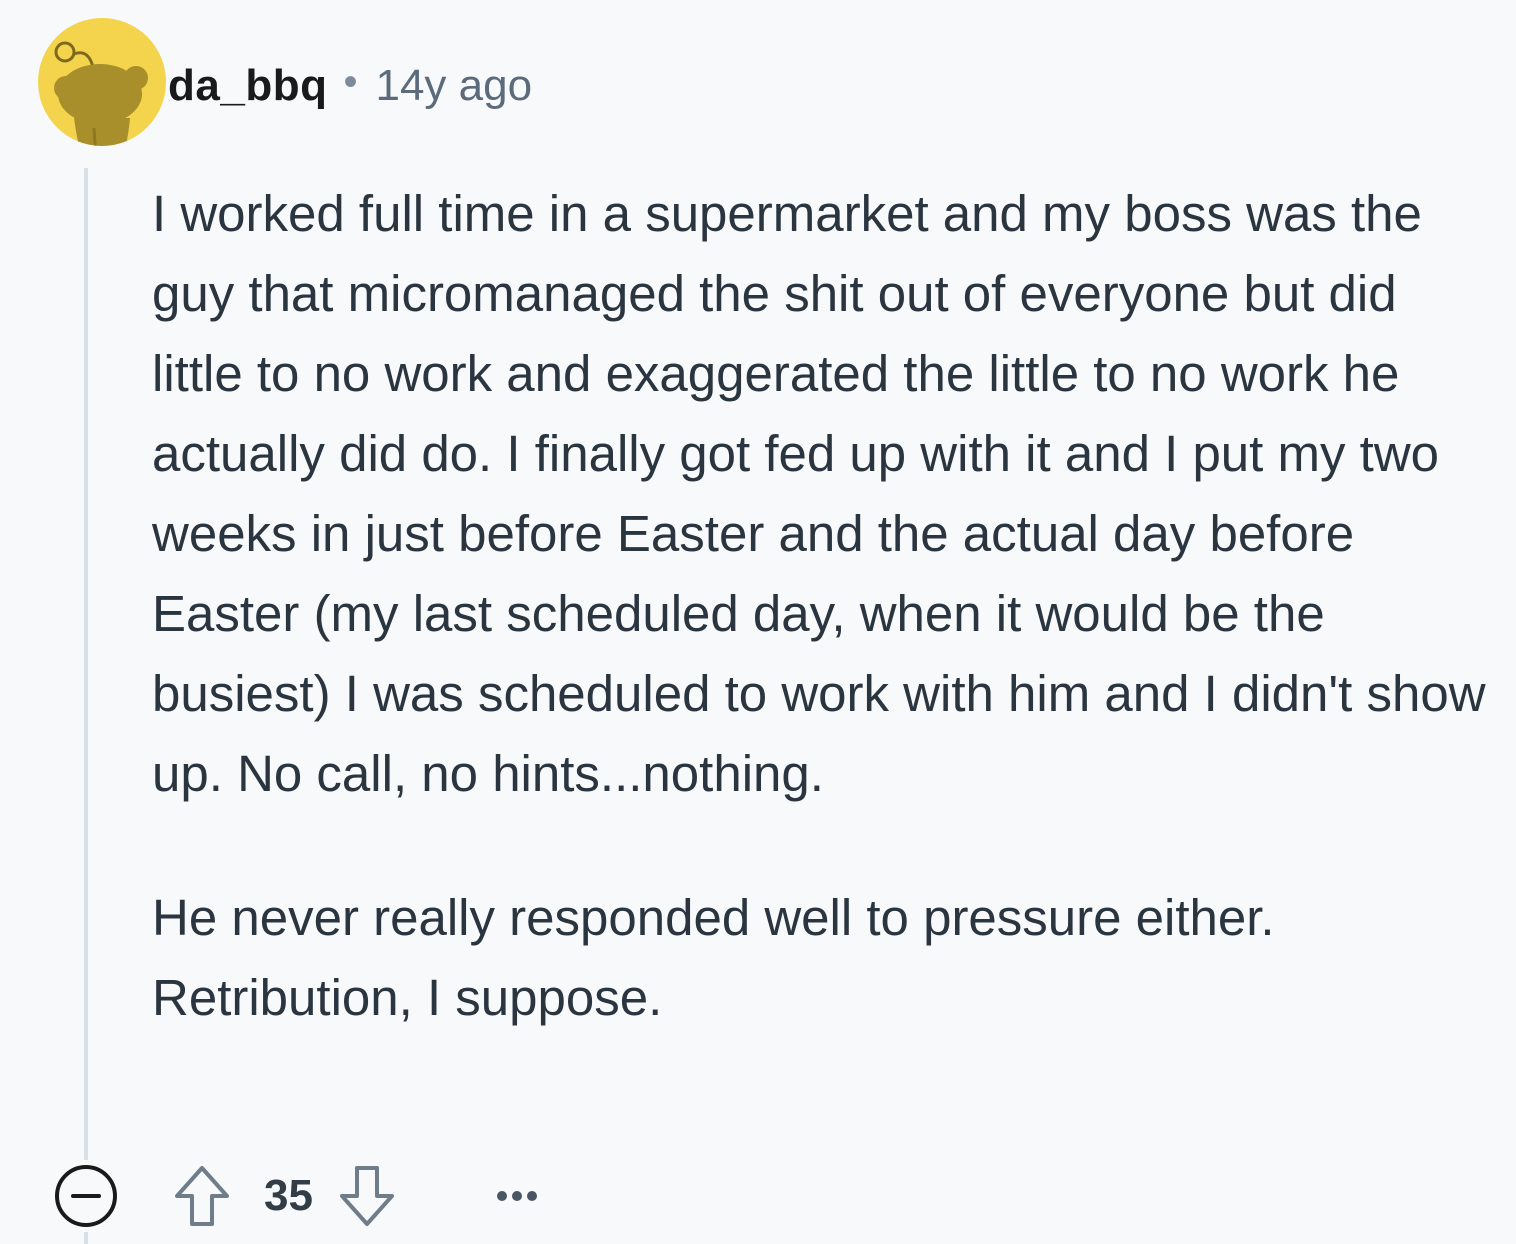 This screenshot has width=1516, height=1244. I want to click on arrow-down-outline-icon, so click(366, 1196).